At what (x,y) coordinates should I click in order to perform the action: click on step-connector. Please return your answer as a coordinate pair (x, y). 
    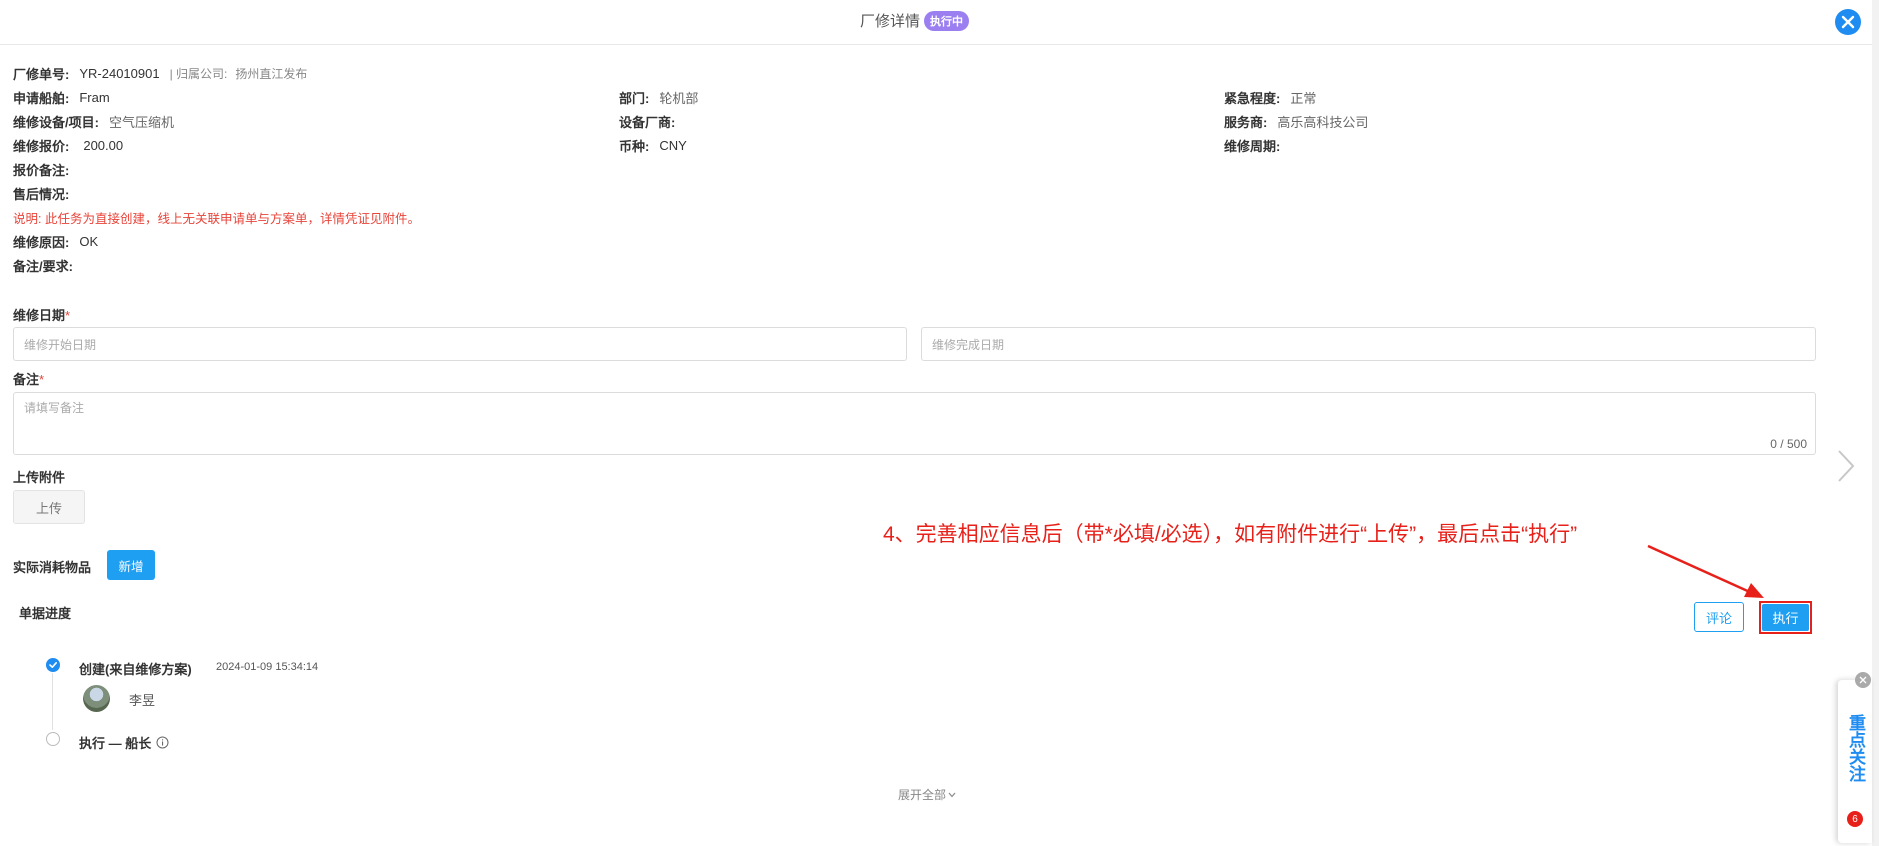
    Looking at the image, I should click on (52, 701).